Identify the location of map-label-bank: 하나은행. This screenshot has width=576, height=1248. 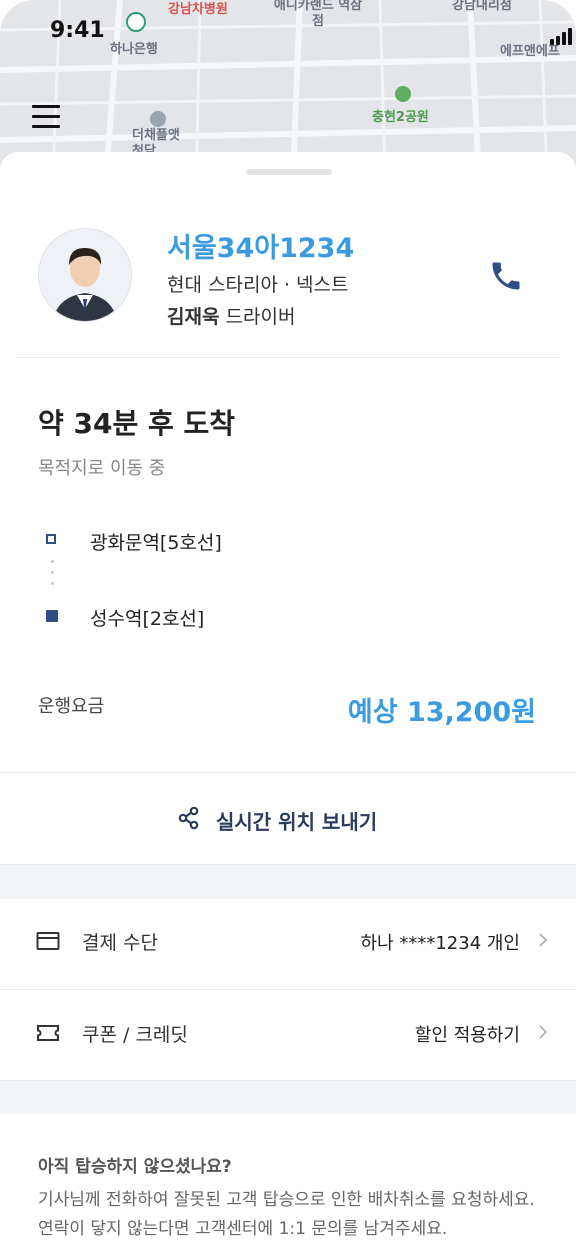
(134, 49).